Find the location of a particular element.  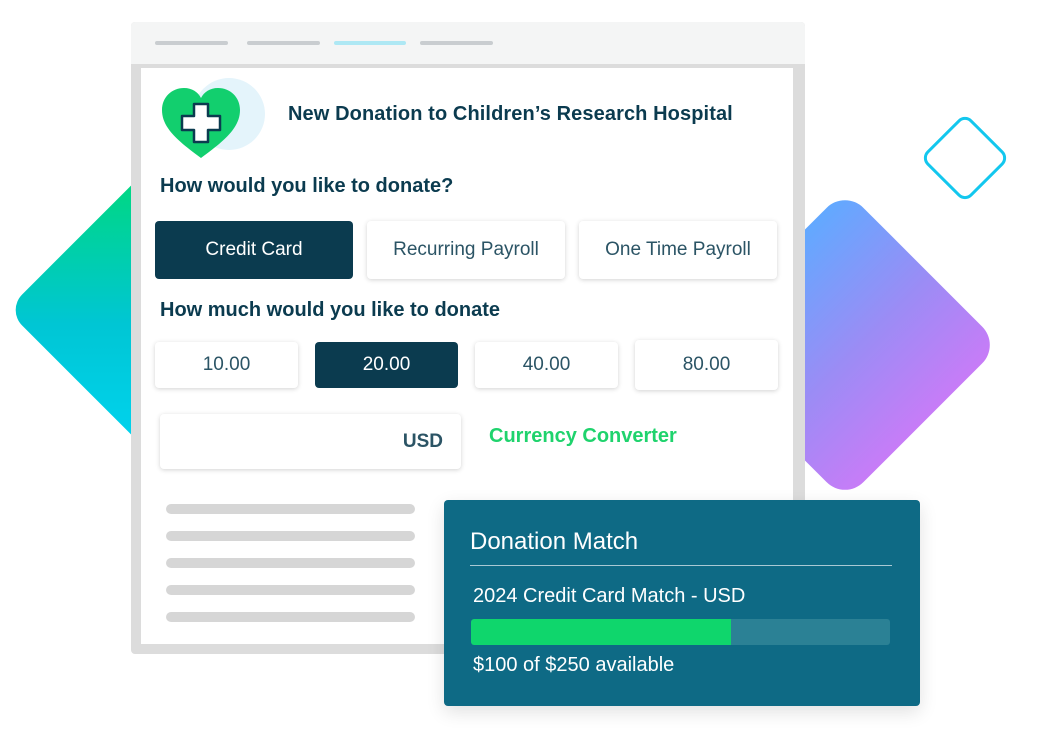

match-program-name: 2024 Credit Card Match - USD is located at coordinates (609, 596).